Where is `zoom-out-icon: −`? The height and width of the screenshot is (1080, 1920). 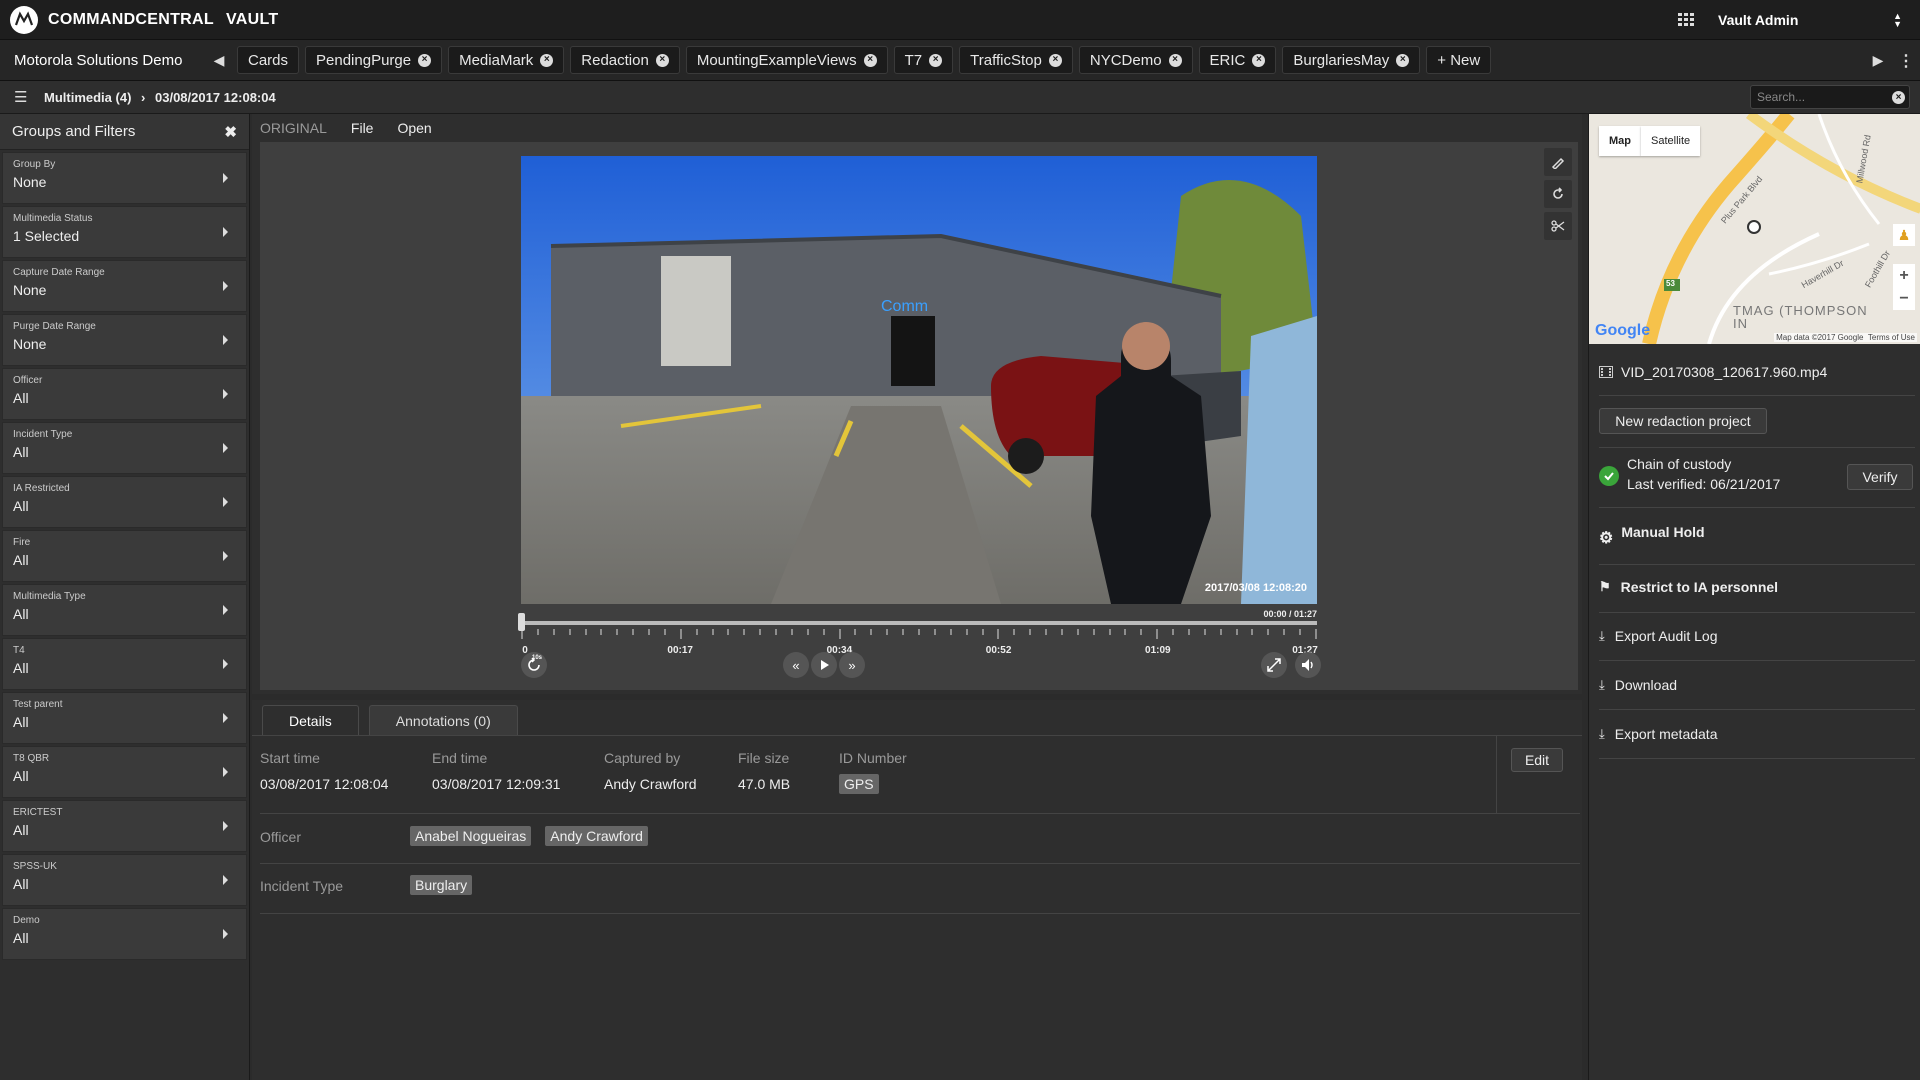 zoom-out-icon: − is located at coordinates (1903, 299).